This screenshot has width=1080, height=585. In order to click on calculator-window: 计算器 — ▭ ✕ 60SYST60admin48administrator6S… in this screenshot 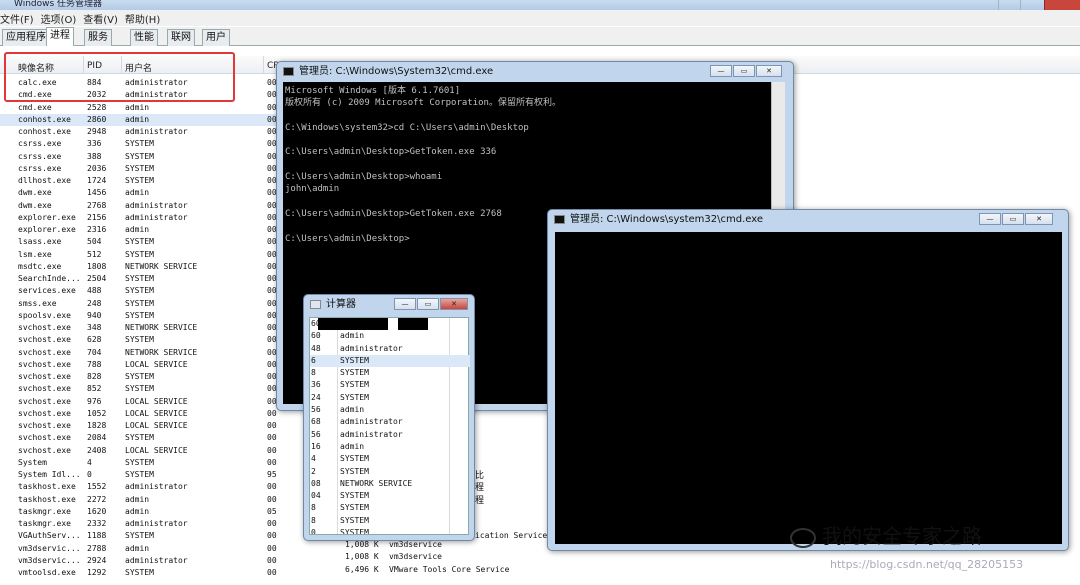, I will do `click(389, 417)`.